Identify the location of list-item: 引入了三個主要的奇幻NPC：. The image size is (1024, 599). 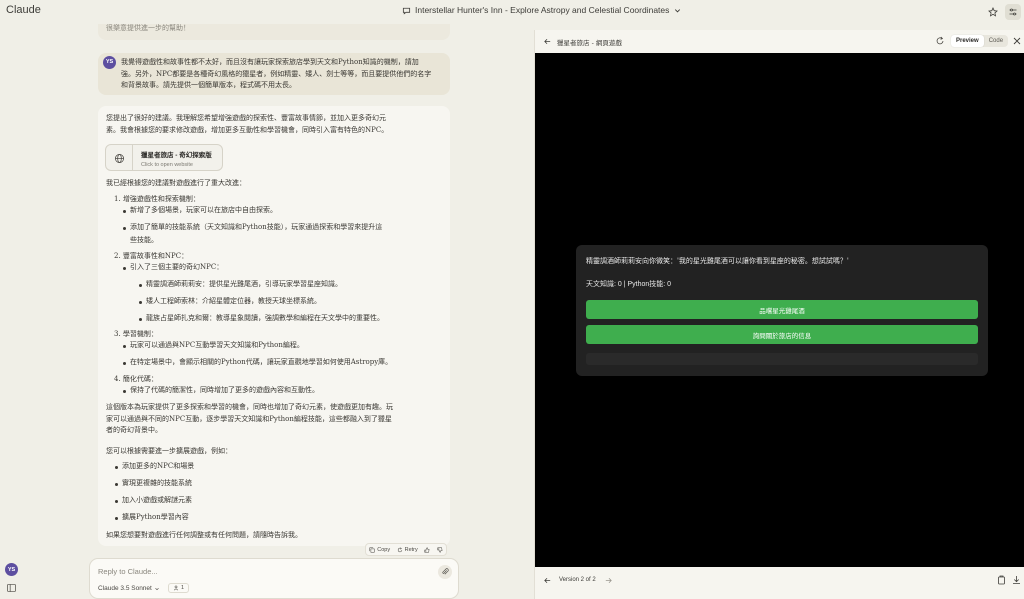
(177, 267).